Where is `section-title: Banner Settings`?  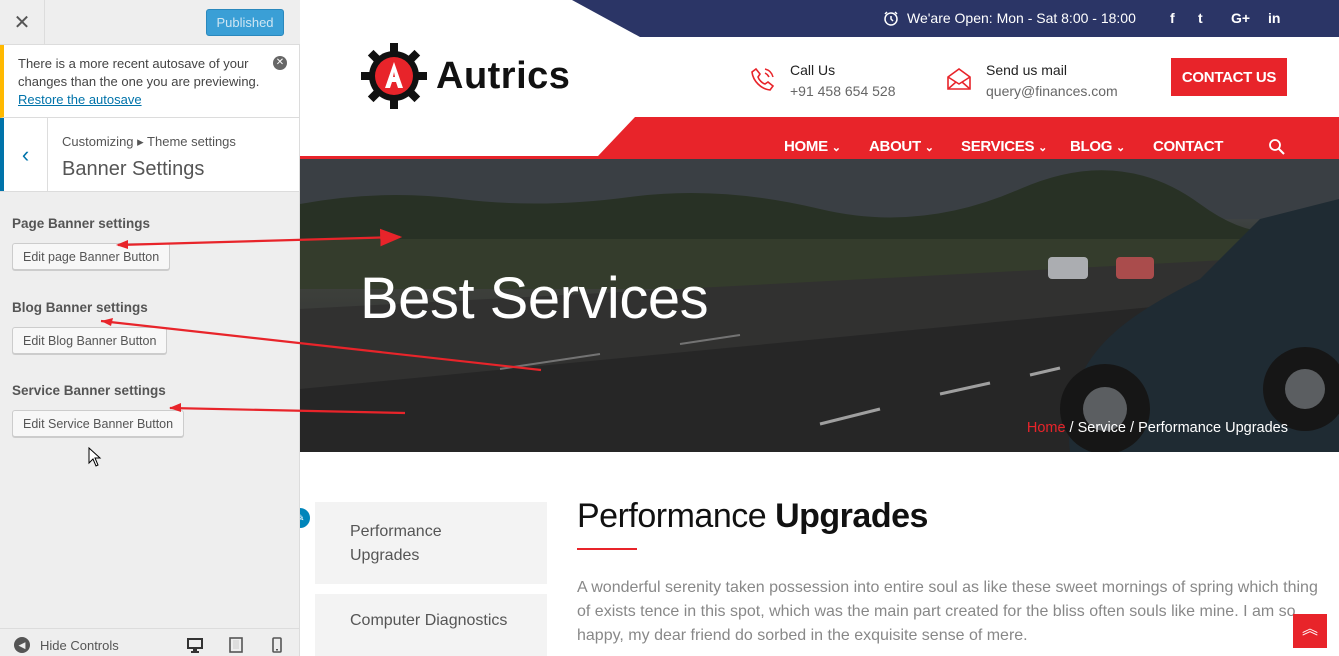
section-title: Banner Settings is located at coordinates (133, 169).